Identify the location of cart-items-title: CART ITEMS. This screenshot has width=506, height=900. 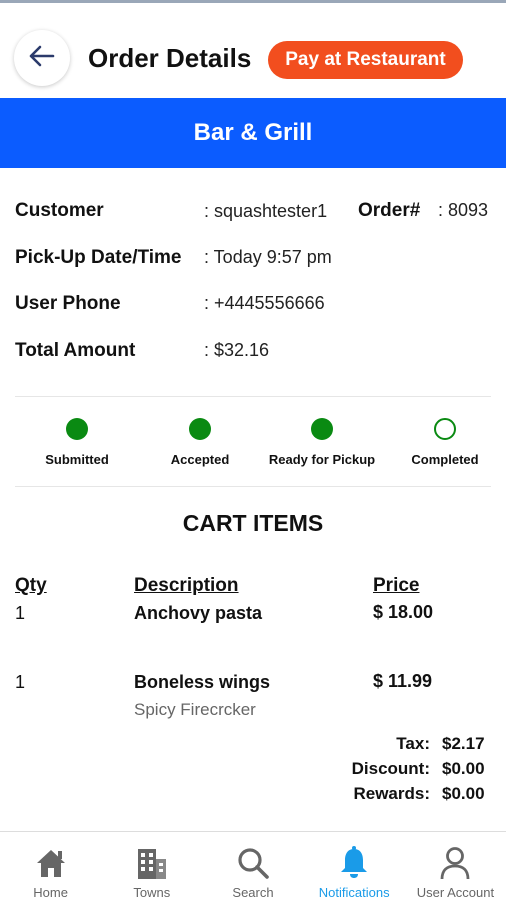
(253, 523).